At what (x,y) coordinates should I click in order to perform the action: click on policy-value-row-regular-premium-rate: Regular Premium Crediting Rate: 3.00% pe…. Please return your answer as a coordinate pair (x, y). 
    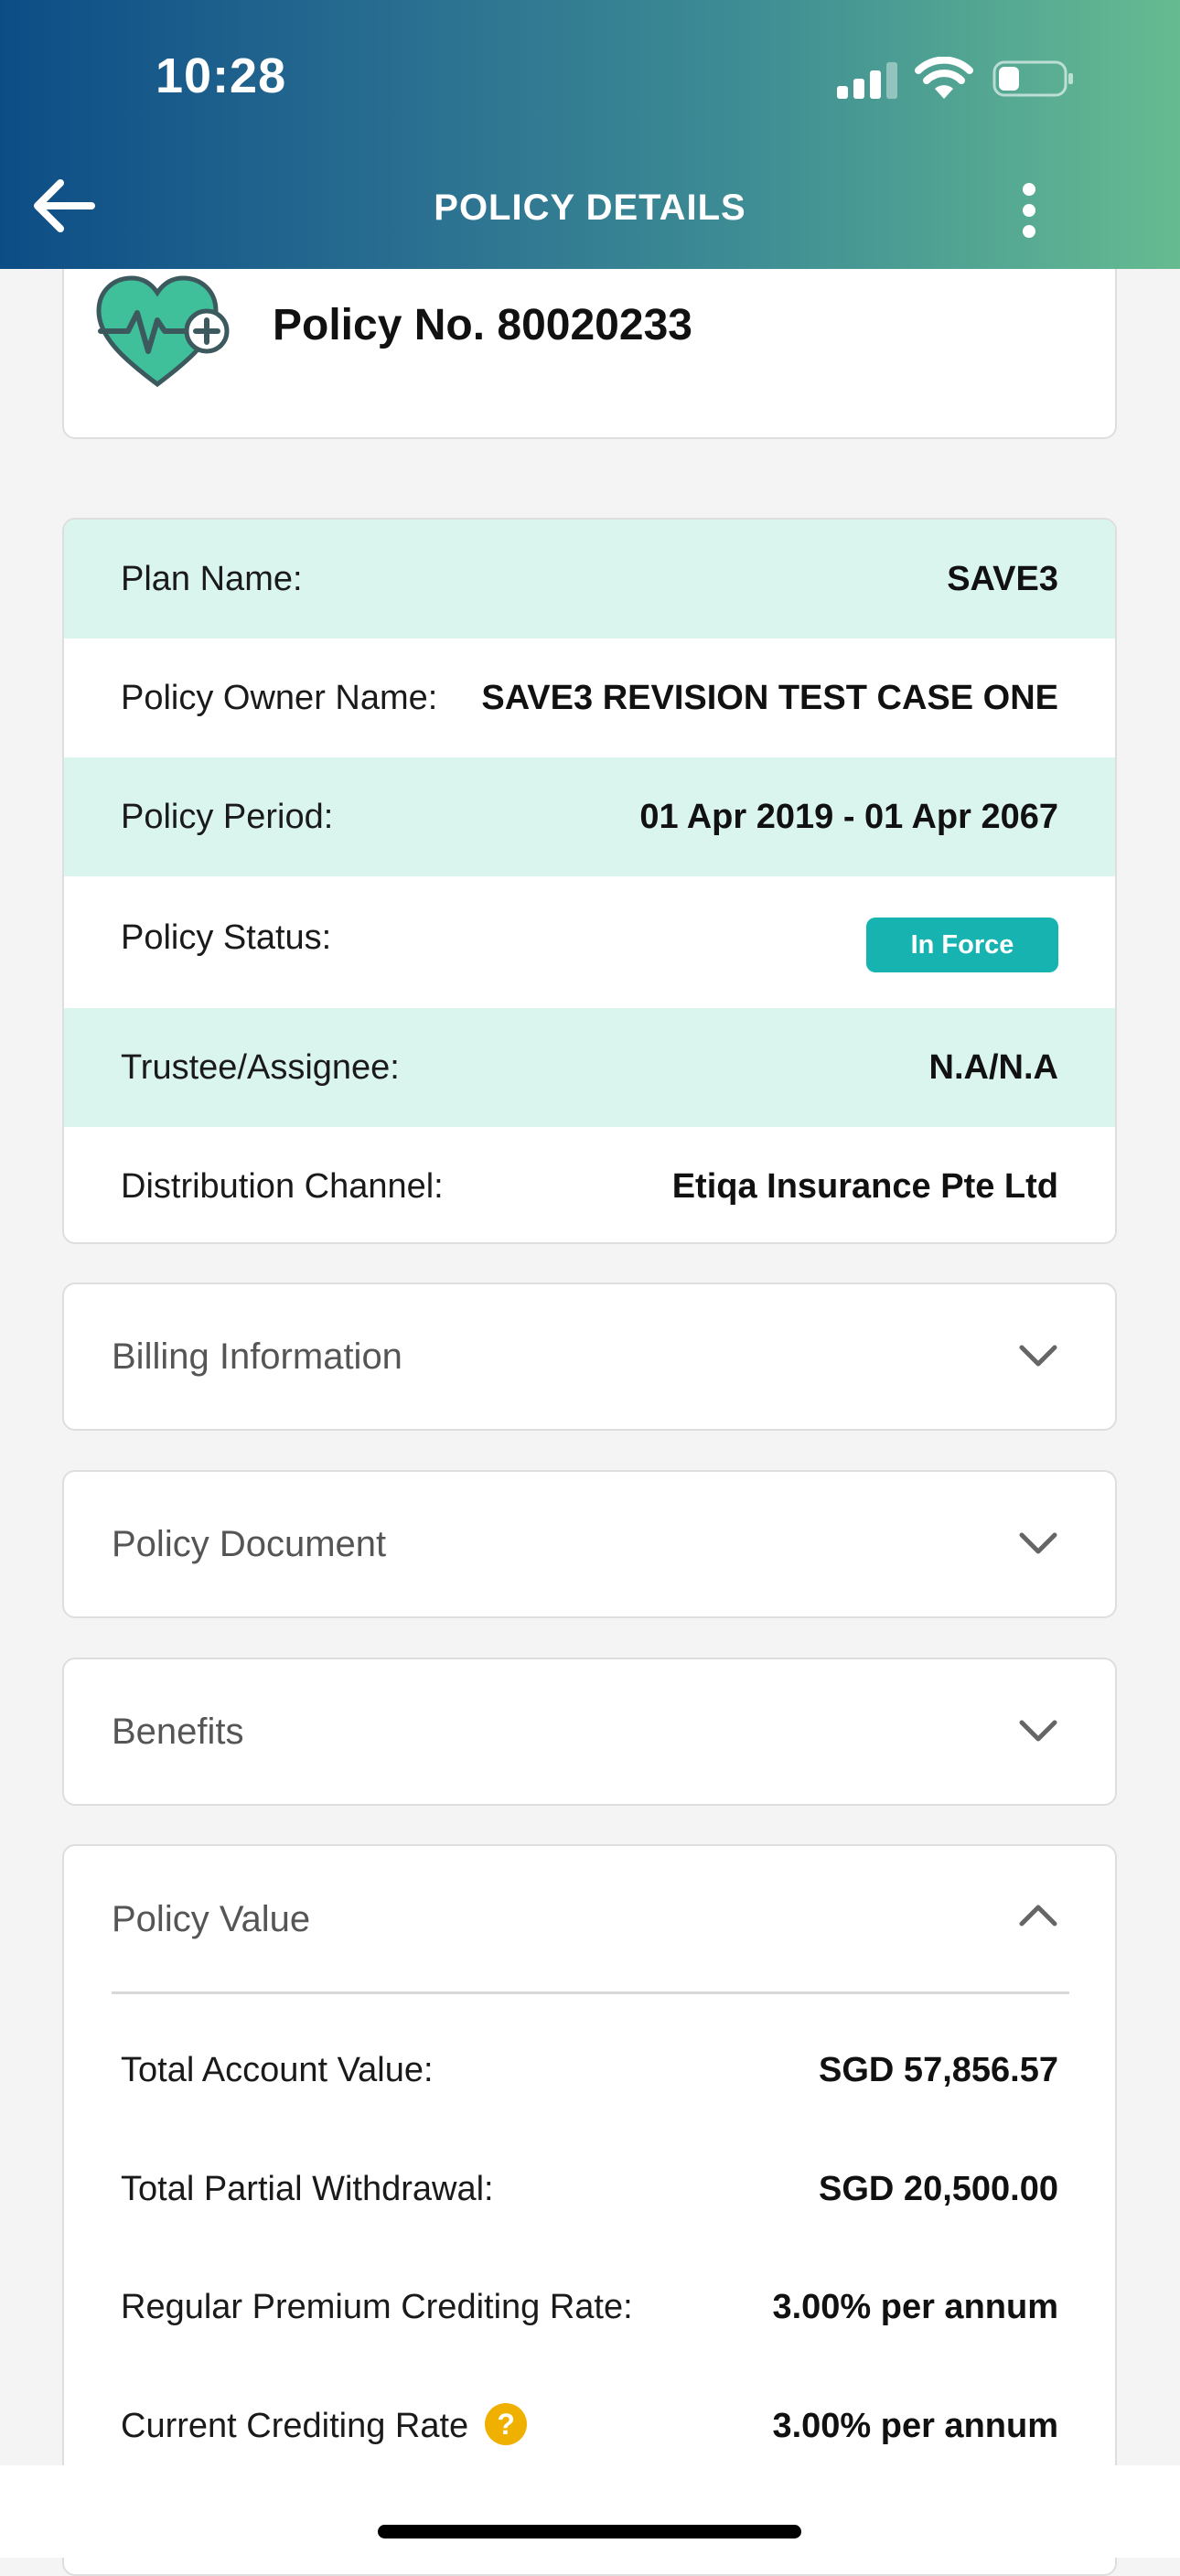
    Looking at the image, I should click on (589, 2307).